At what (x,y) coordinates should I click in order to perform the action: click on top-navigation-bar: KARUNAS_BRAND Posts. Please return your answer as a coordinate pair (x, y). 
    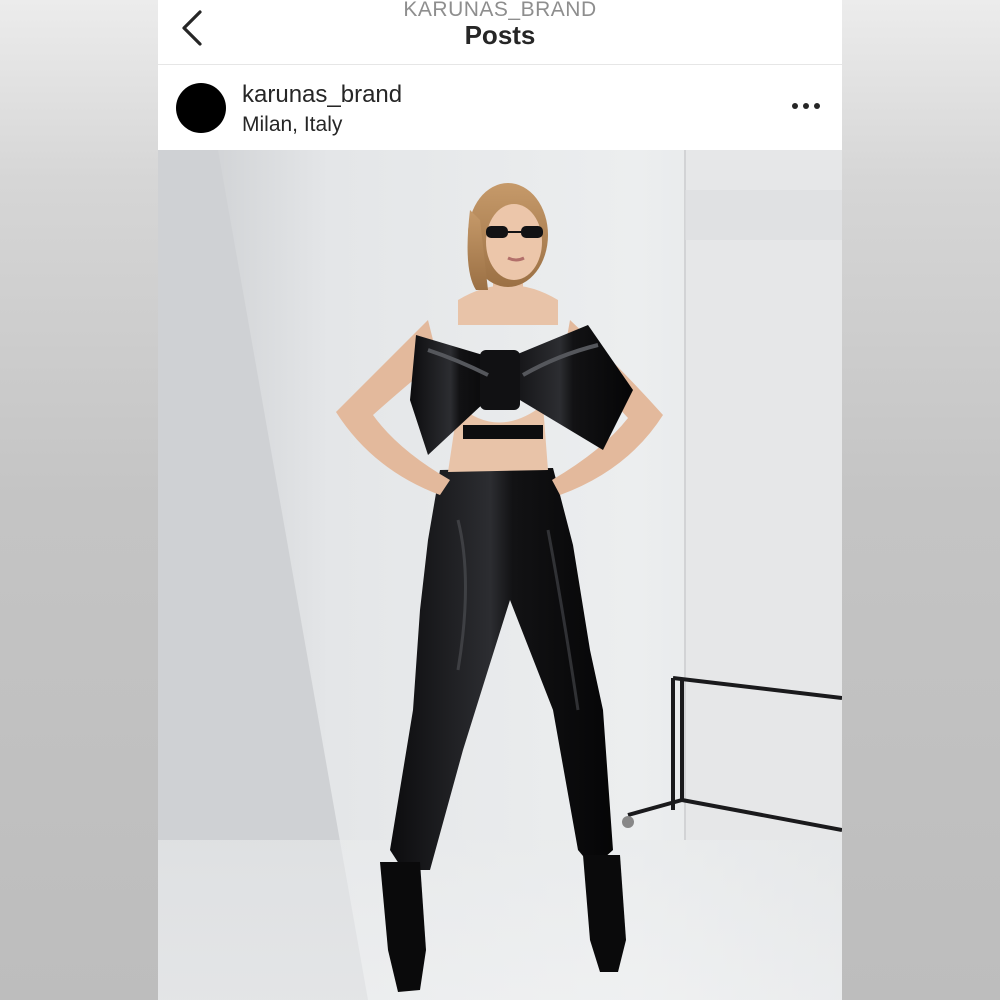
    Looking at the image, I should click on (500, 32).